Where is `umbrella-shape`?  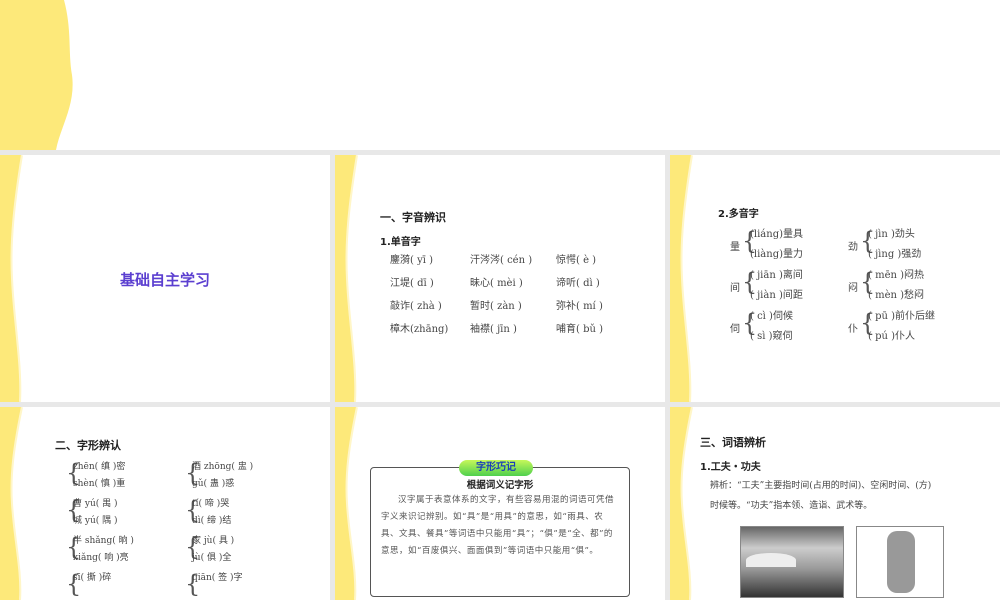 umbrella-shape is located at coordinates (771, 560).